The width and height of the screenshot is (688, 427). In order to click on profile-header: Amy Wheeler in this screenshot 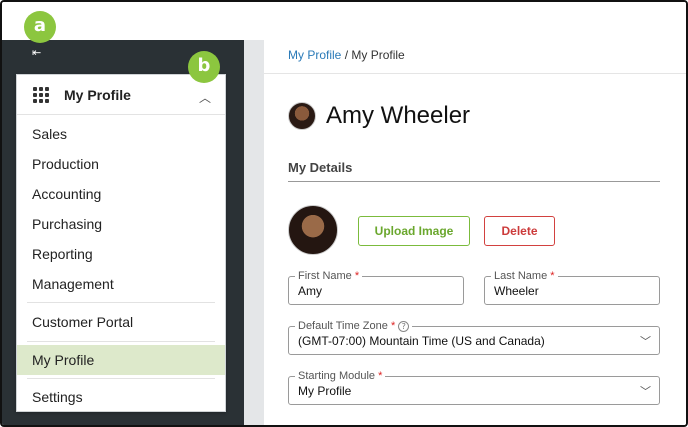, I will do `click(379, 116)`.